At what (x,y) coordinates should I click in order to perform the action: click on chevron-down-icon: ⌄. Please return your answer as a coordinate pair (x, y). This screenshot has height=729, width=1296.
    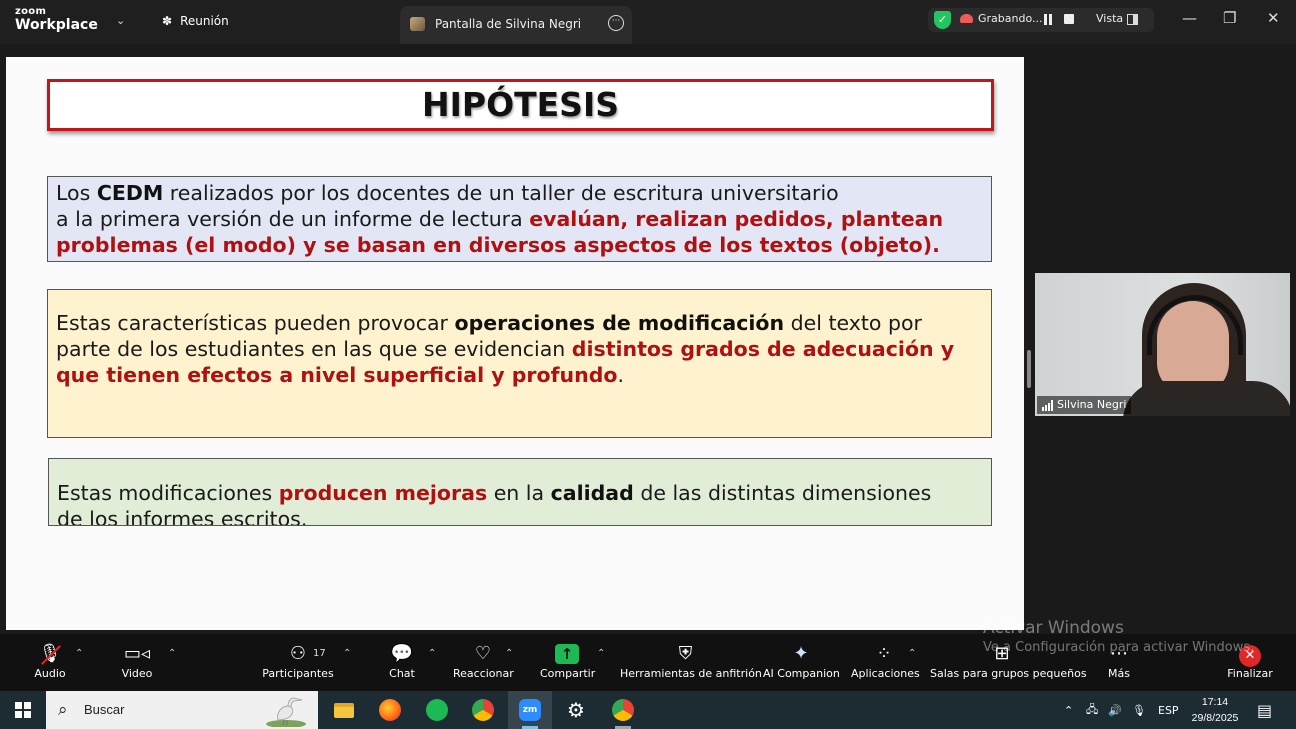
    Looking at the image, I should click on (120, 20).